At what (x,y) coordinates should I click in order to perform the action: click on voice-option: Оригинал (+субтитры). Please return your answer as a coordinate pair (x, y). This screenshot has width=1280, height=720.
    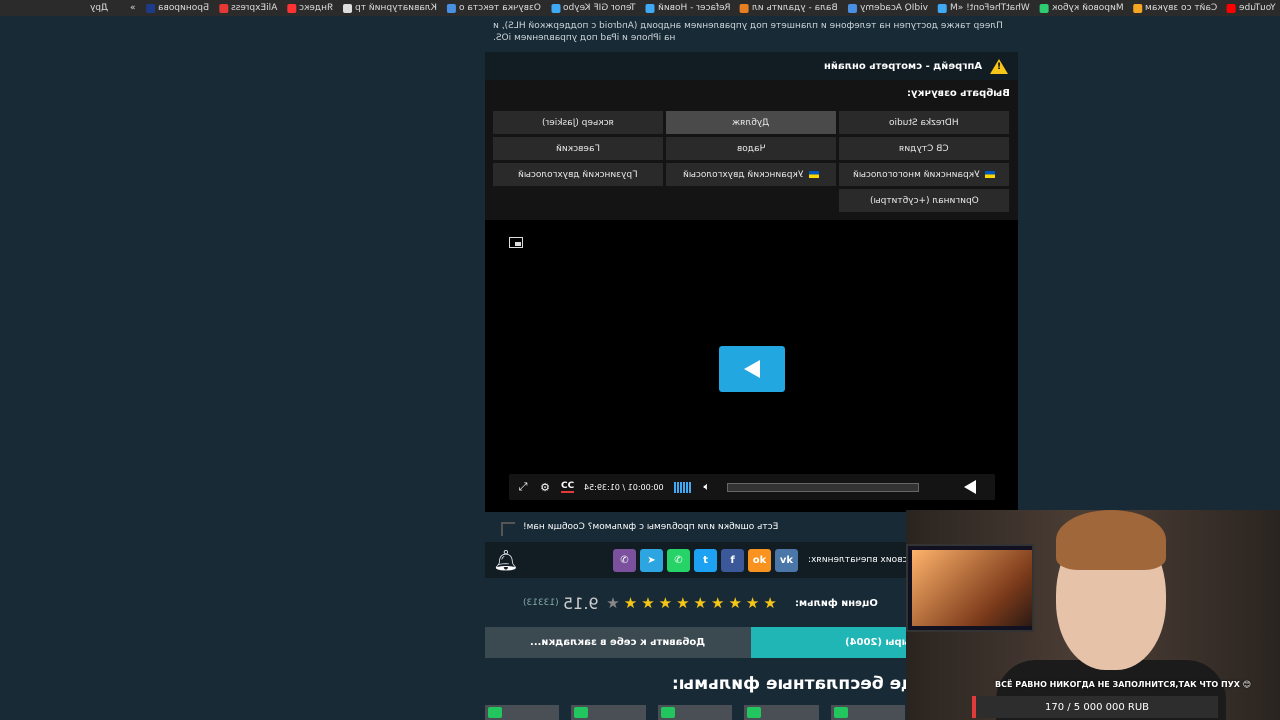
    Looking at the image, I should click on (924, 200).